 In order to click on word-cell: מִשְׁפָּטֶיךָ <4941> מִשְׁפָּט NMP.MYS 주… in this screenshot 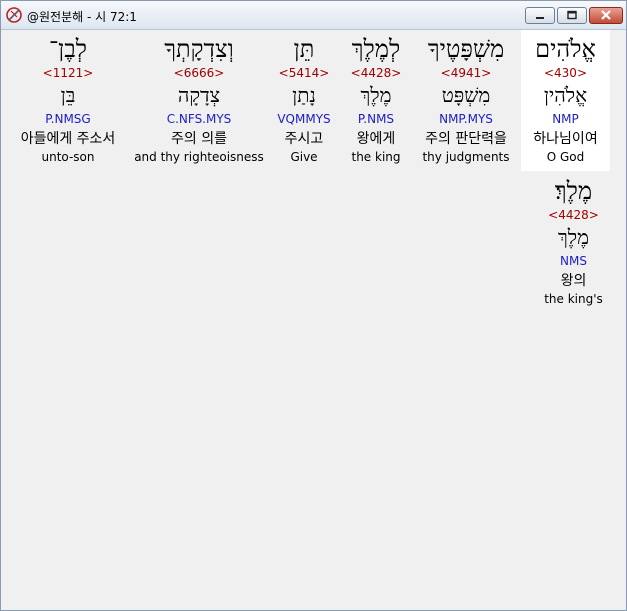, I will do `click(466, 100)`.